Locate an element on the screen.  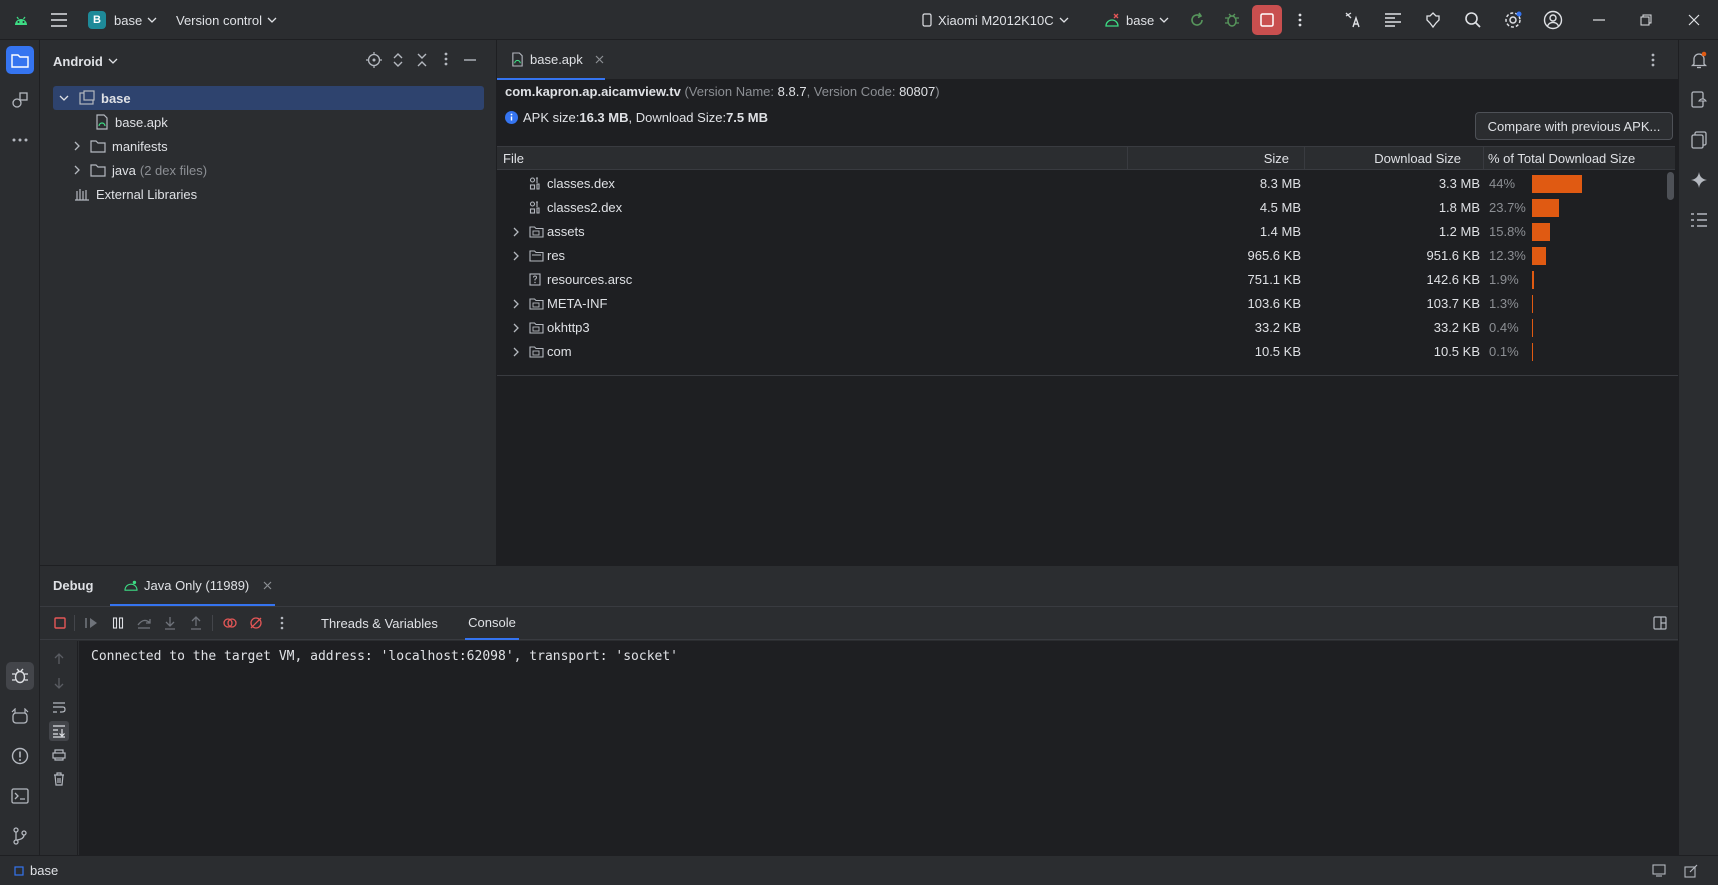
table-row: resources.arsc 751.1 KB 142.6 KB 1.9% is located at coordinates (1082, 280).